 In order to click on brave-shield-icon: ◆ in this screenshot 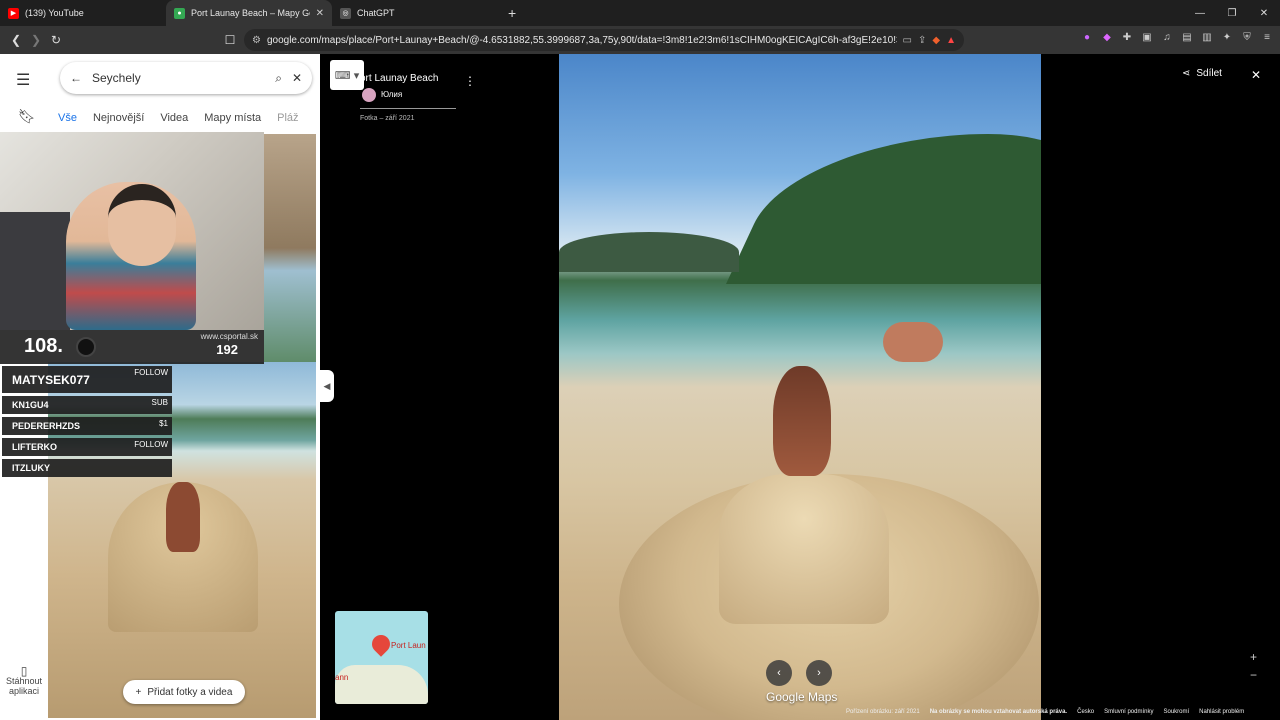, I will do `click(936, 40)`.